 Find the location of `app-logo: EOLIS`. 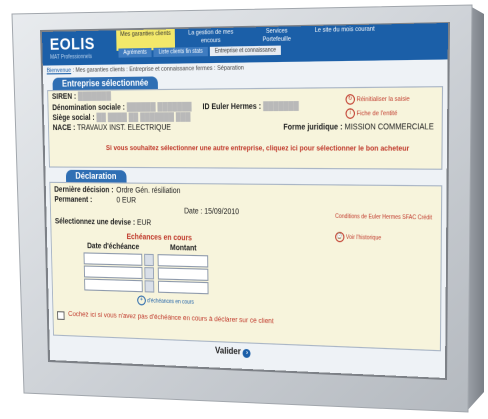

app-logo: EOLIS is located at coordinates (72, 44).